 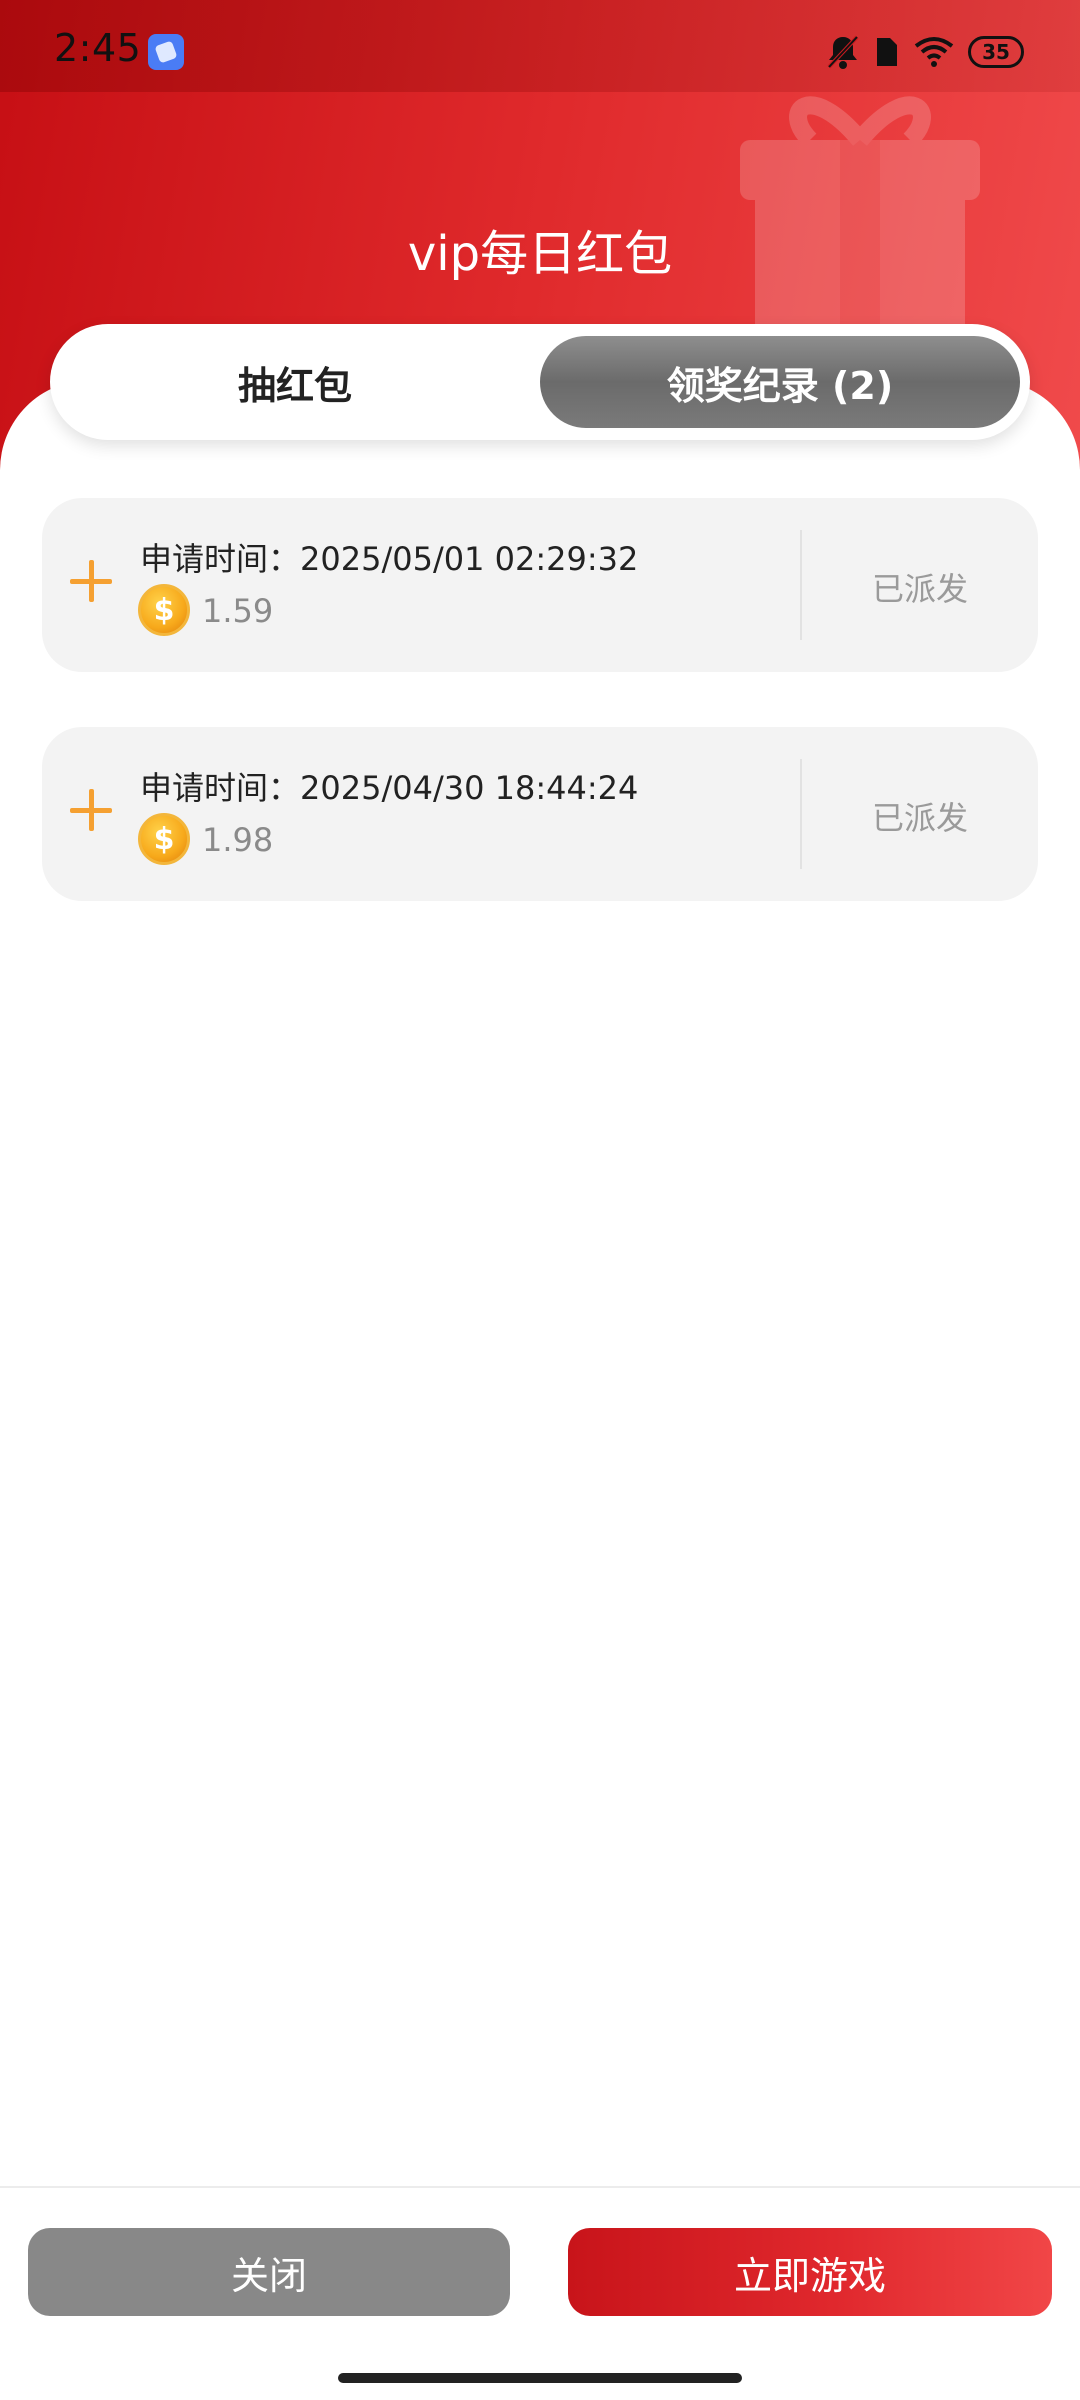 What do you see at coordinates (540, 2378) in the screenshot?
I see `home-indicator` at bounding box center [540, 2378].